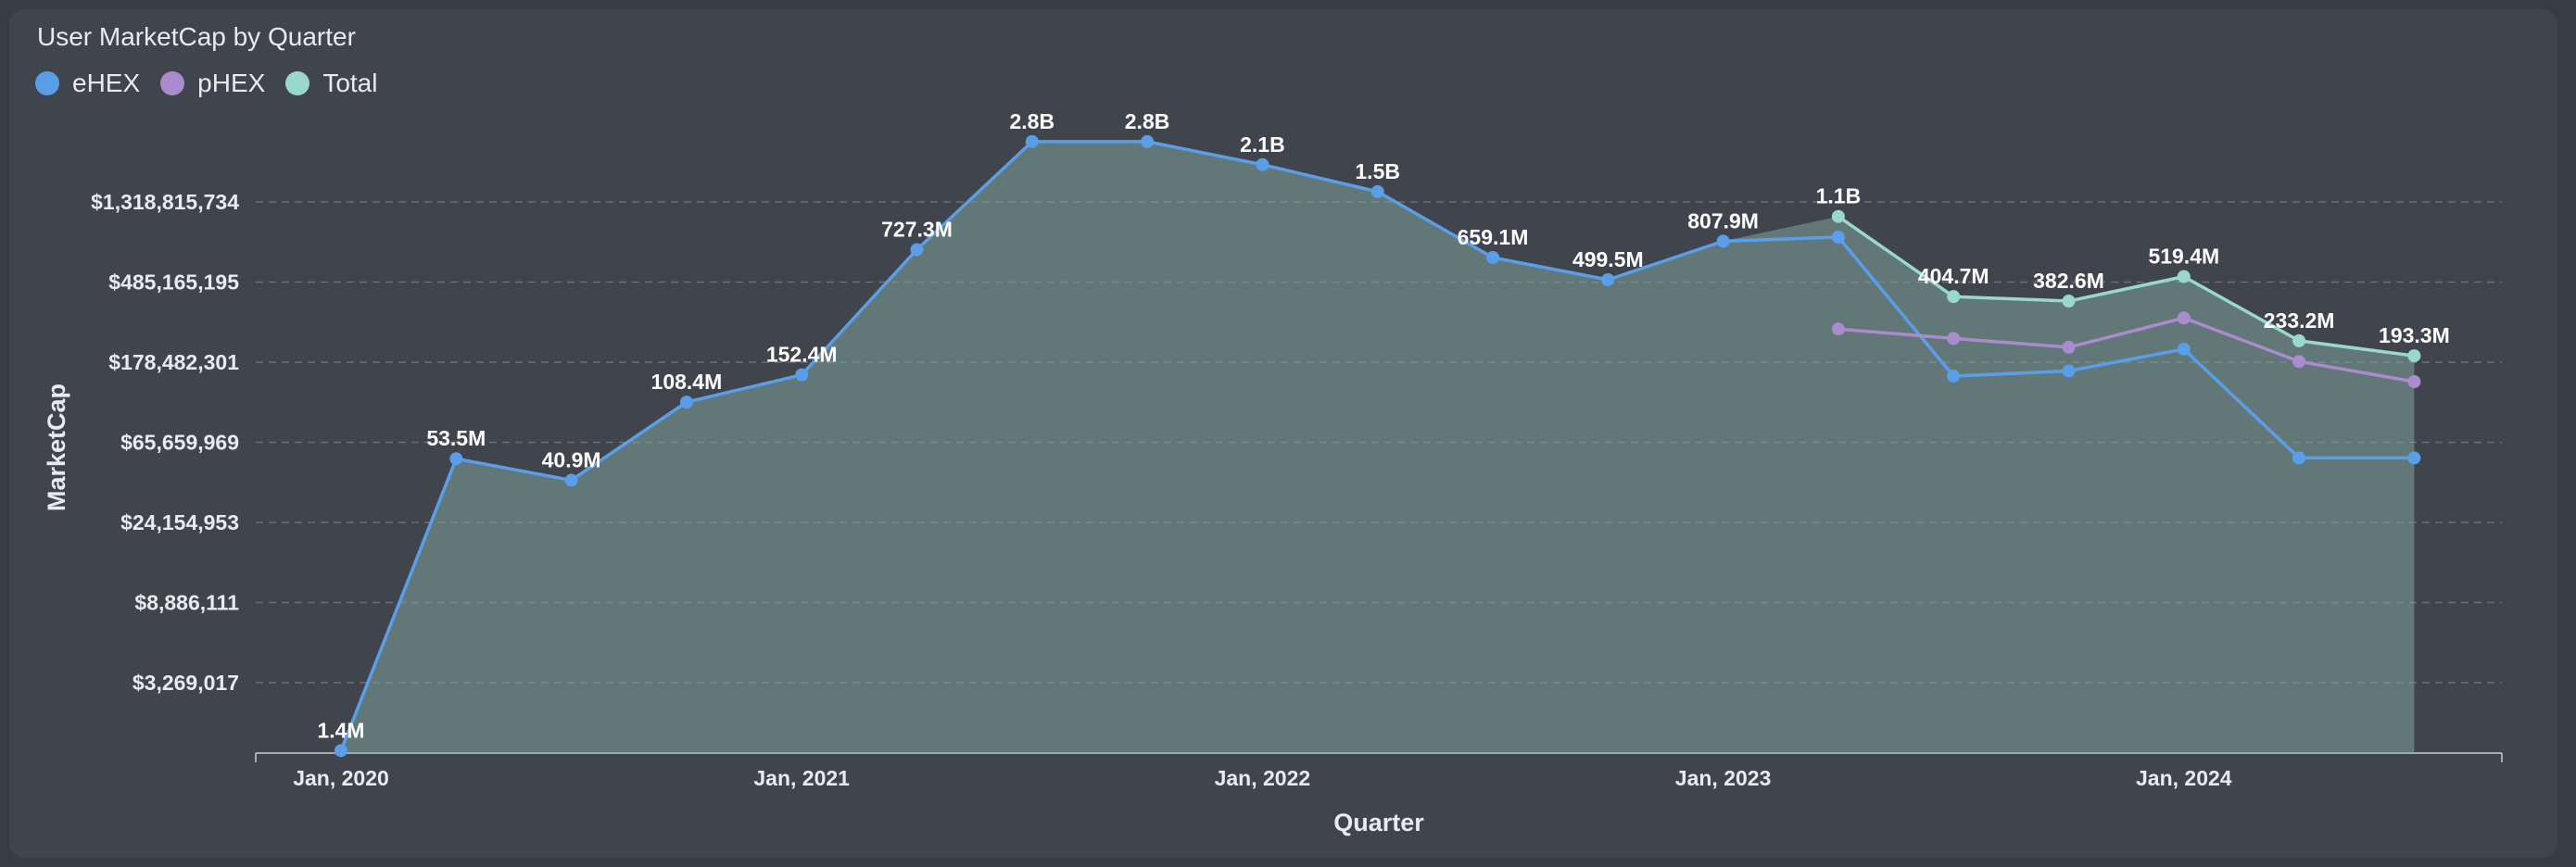 The width and height of the screenshot is (2576, 867). I want to click on y-tick-label: $8,886,111, so click(186, 603).